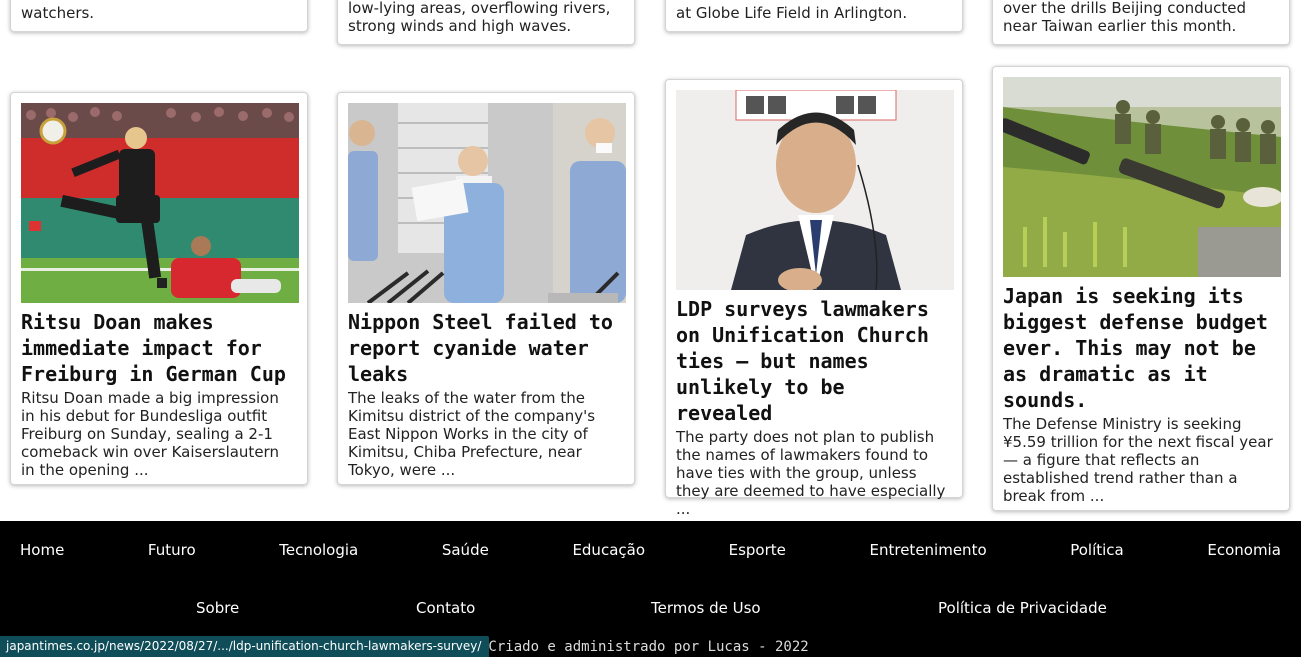 The width and height of the screenshot is (1301, 657). I want to click on nav-link-contato: Contato, so click(445, 608).